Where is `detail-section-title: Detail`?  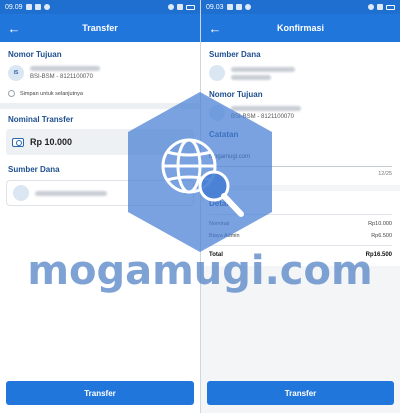
detail-section-title: Detail is located at coordinates (220, 203).